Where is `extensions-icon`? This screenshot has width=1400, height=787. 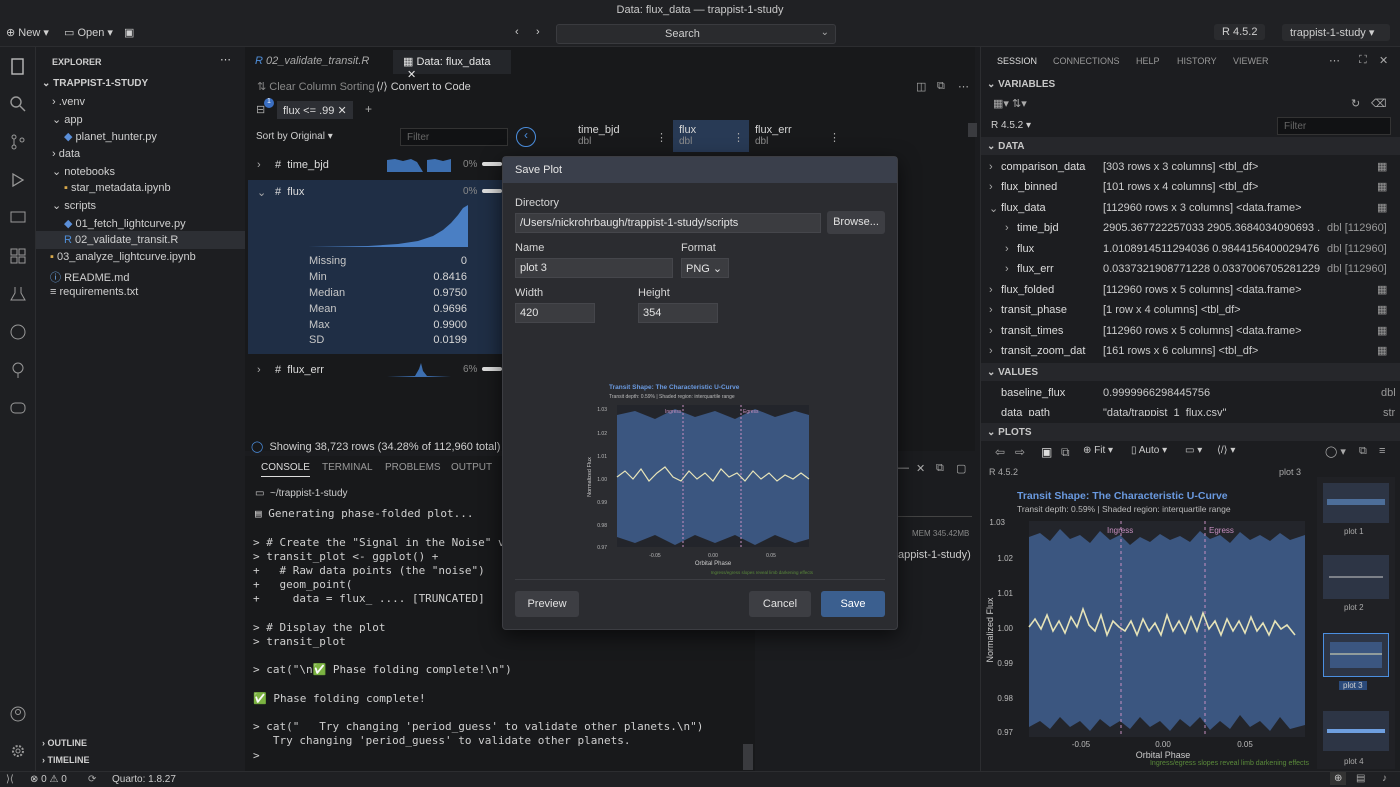
extensions-icon is located at coordinates (18, 256).